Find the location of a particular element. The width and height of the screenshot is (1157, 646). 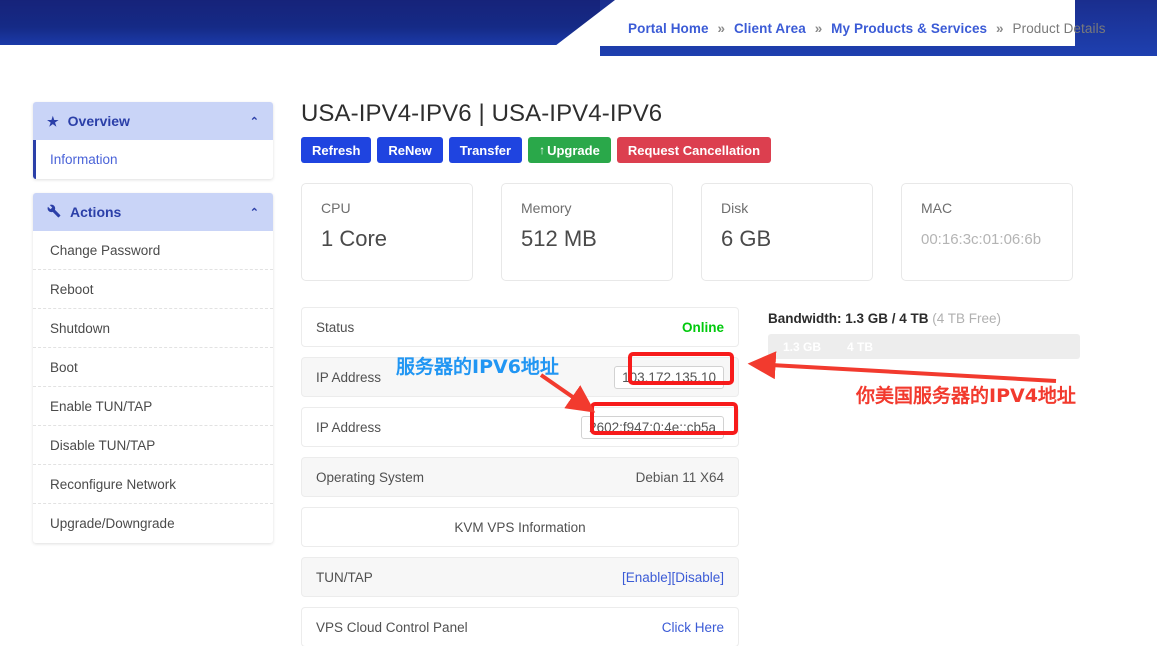

detail-label: TUN/TAP is located at coordinates (344, 577).